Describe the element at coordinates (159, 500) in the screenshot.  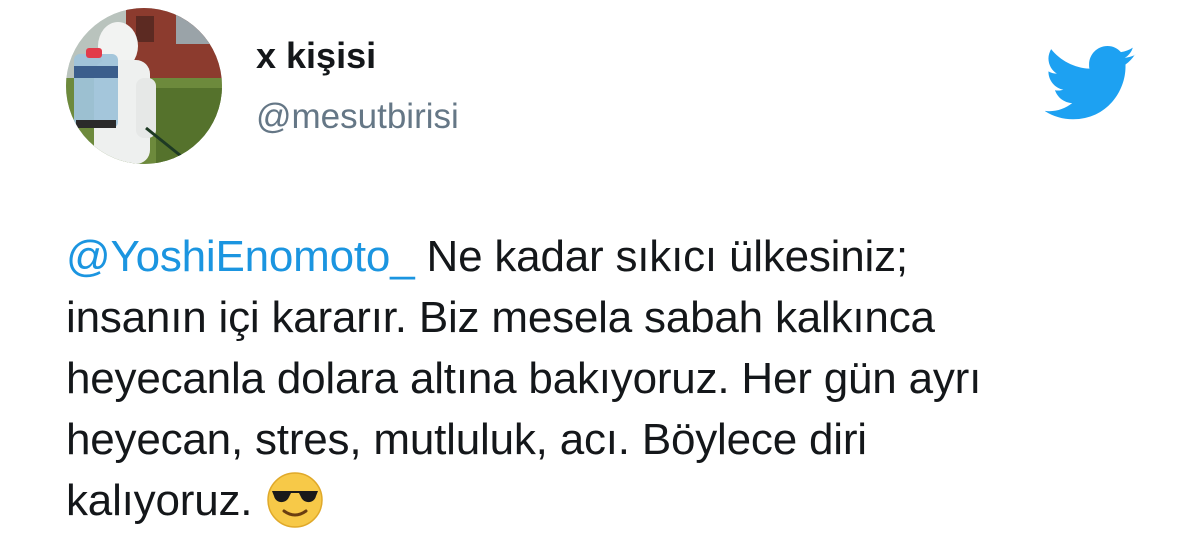
I see `tweet-line-5-text: kalıyoruz.` at that location.